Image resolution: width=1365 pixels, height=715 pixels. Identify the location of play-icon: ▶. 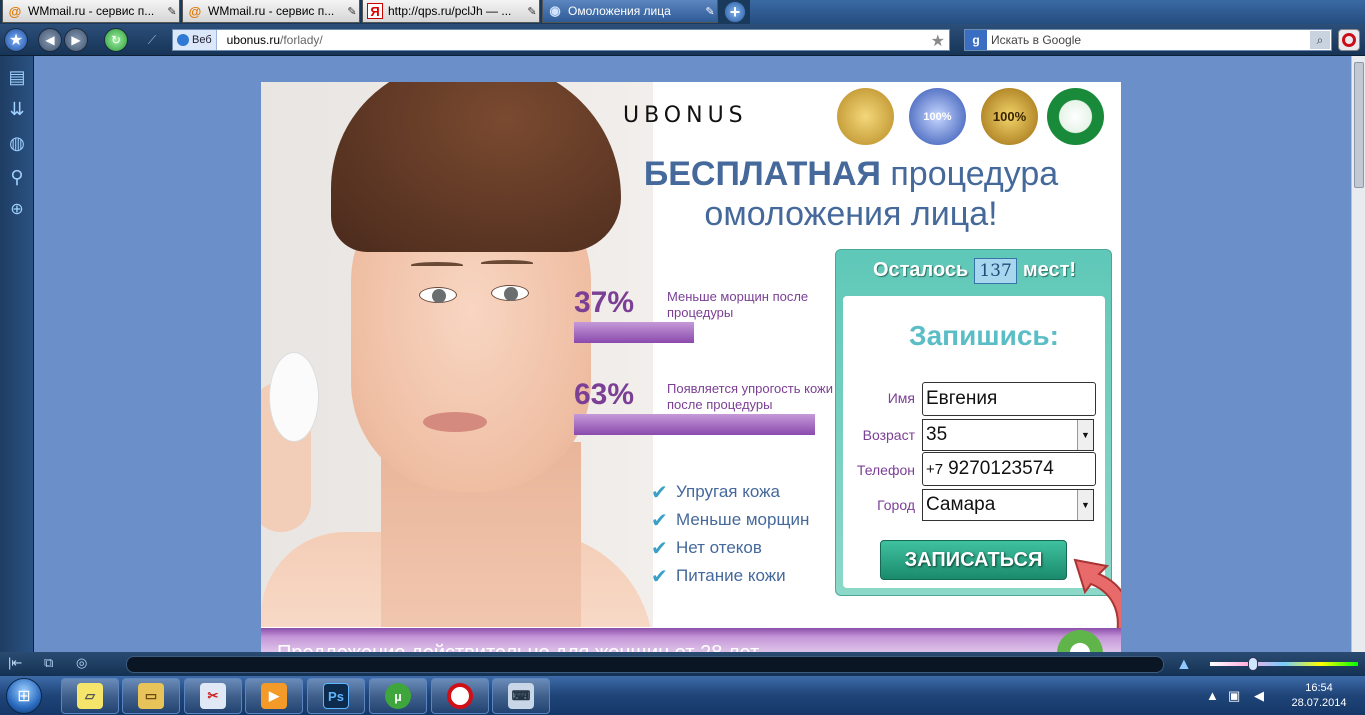
(274, 696).